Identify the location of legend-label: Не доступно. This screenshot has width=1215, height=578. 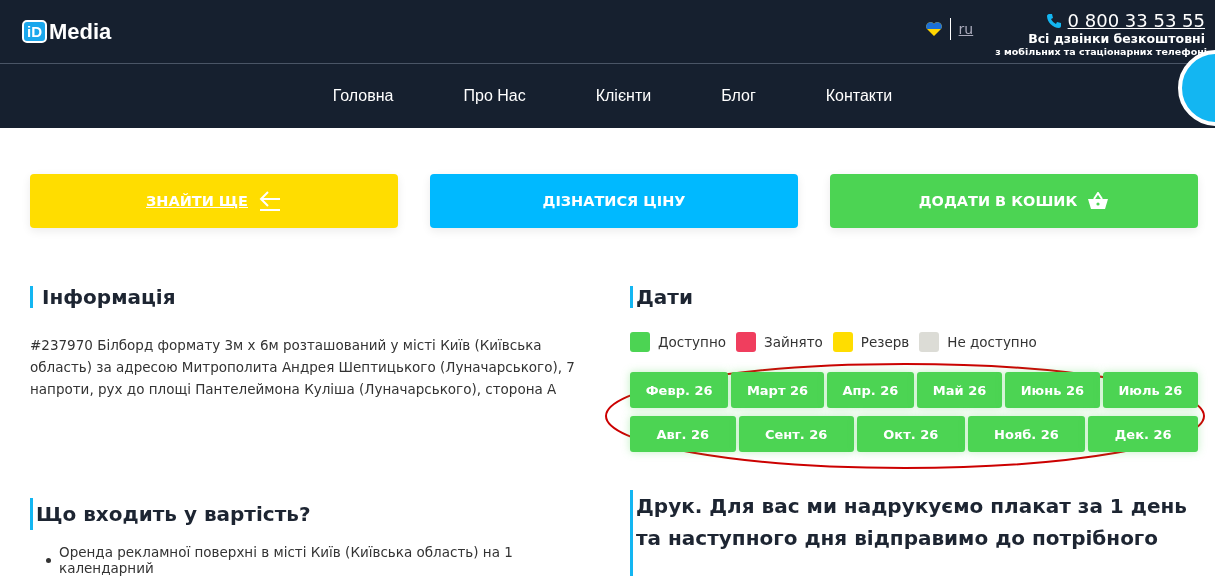
(992, 342).